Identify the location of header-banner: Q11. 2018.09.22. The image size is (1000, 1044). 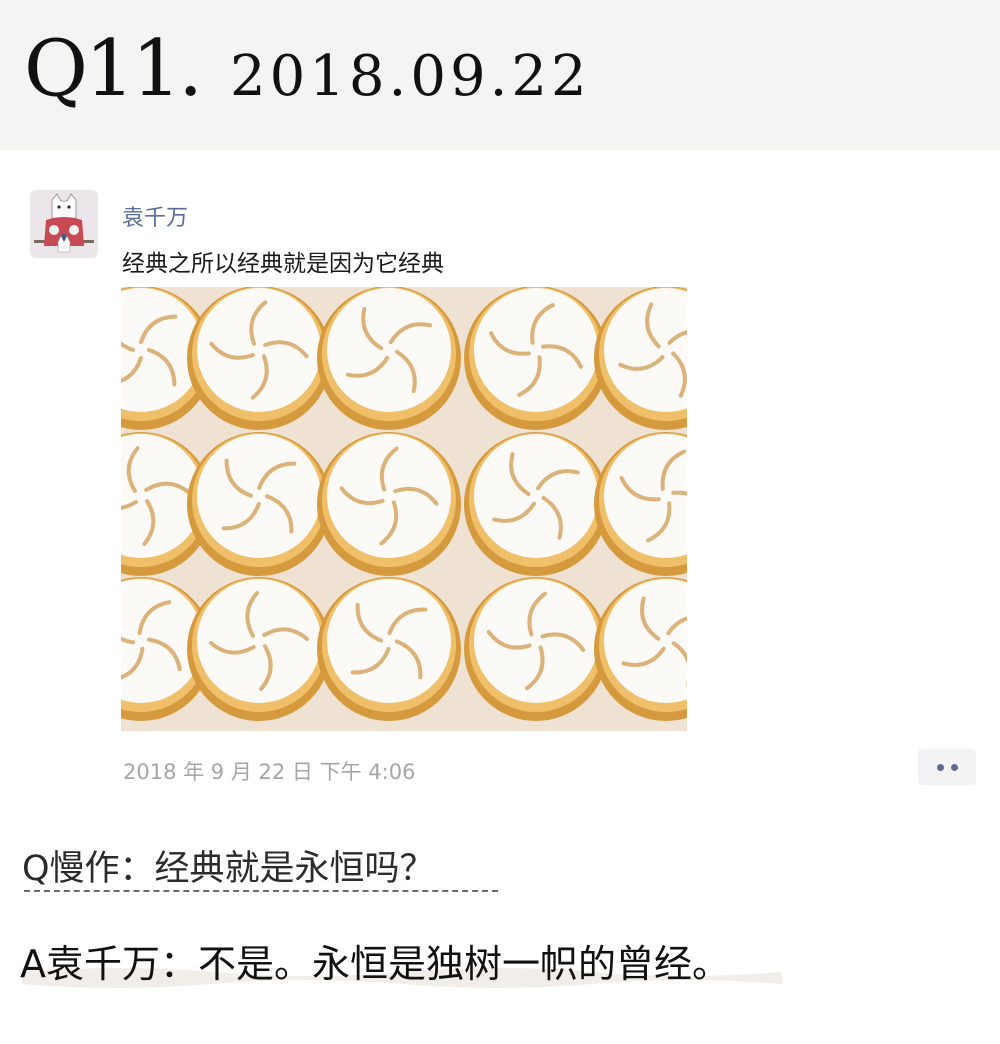
(500, 75).